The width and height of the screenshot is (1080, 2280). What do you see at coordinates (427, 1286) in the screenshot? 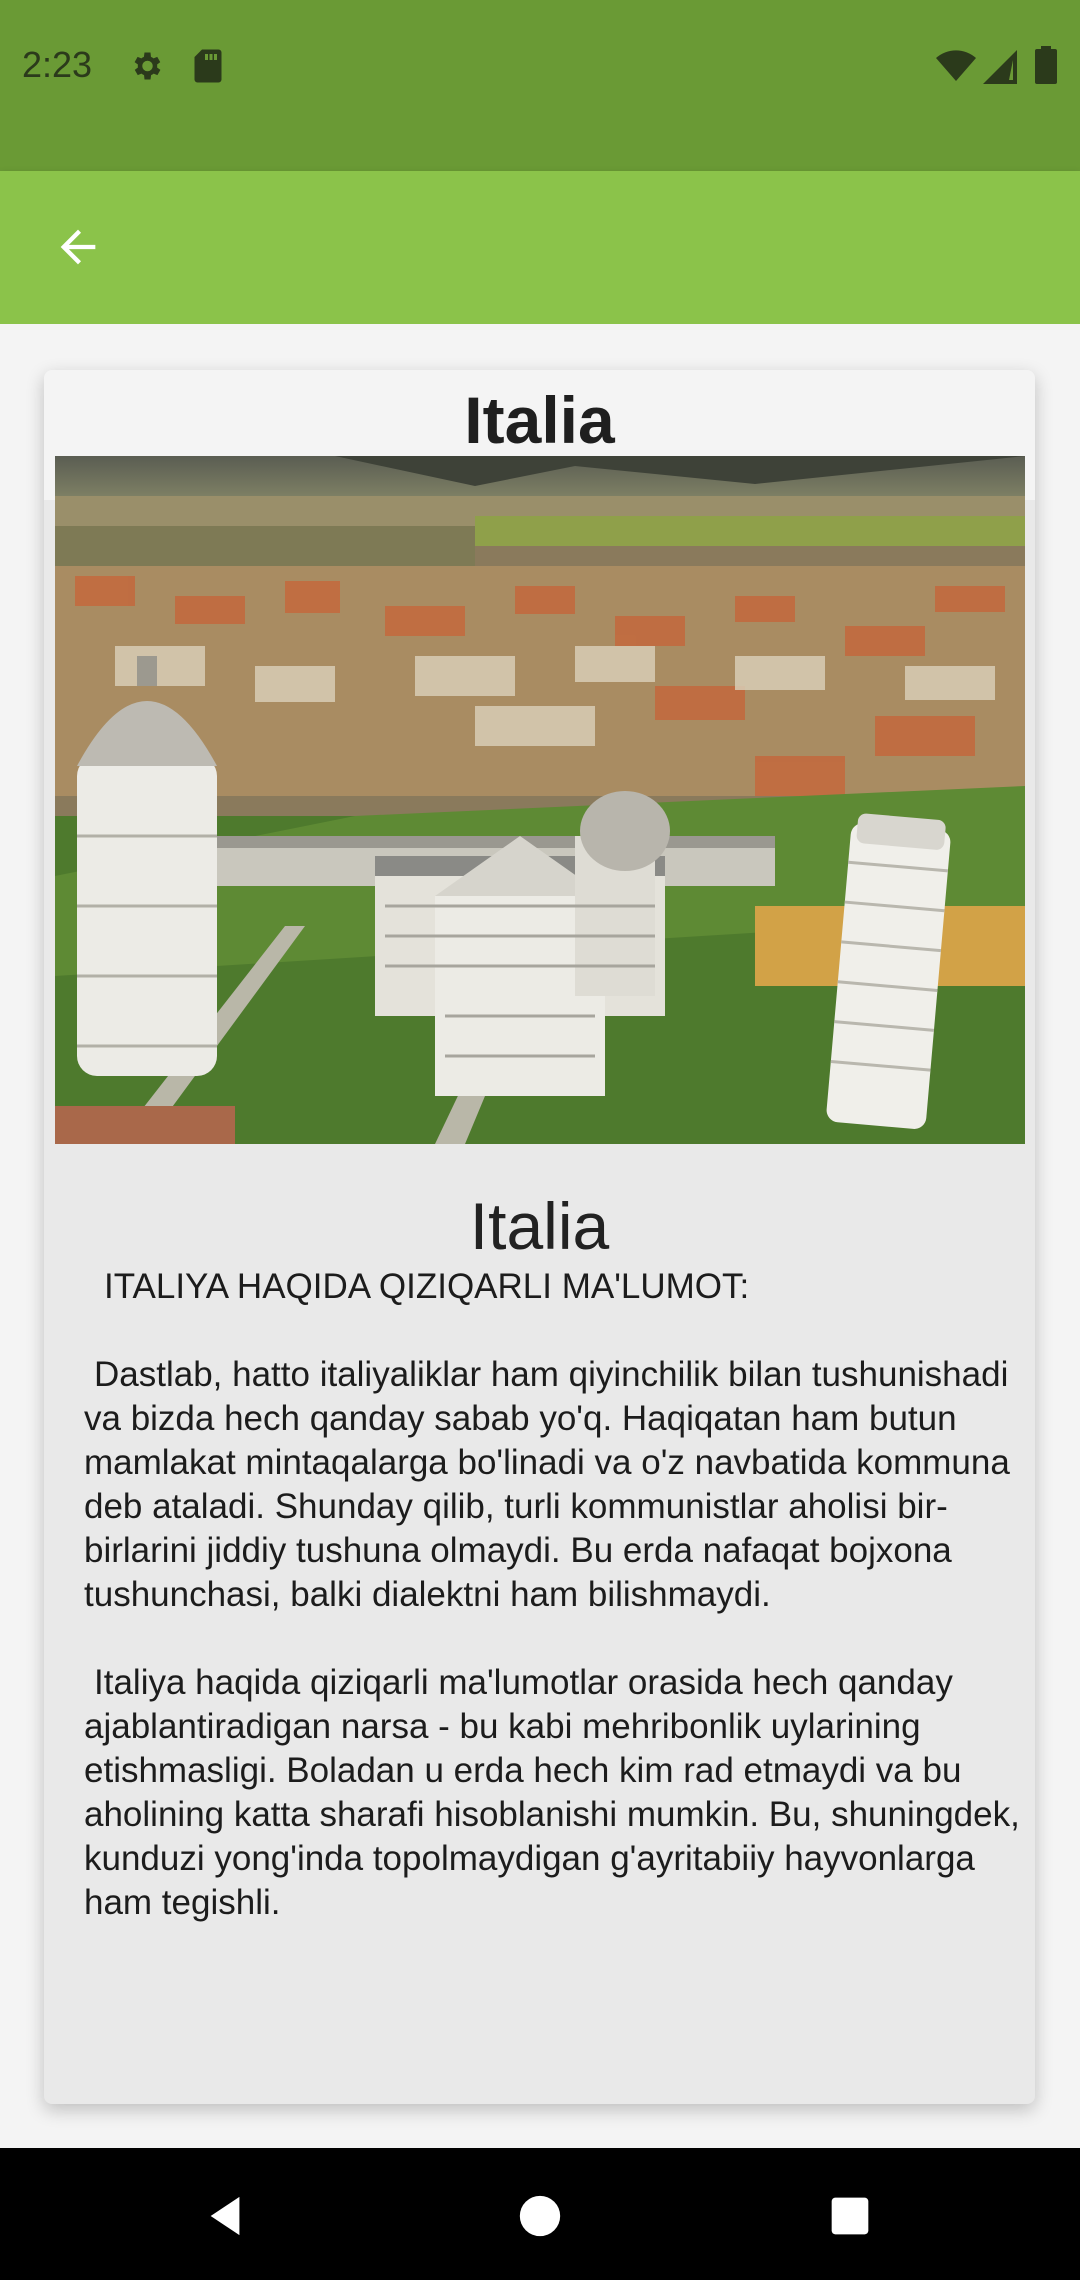
I see `article-heading: ITALIYA HAQIDA QIZIQARLI MA'LUMOT:` at bounding box center [427, 1286].